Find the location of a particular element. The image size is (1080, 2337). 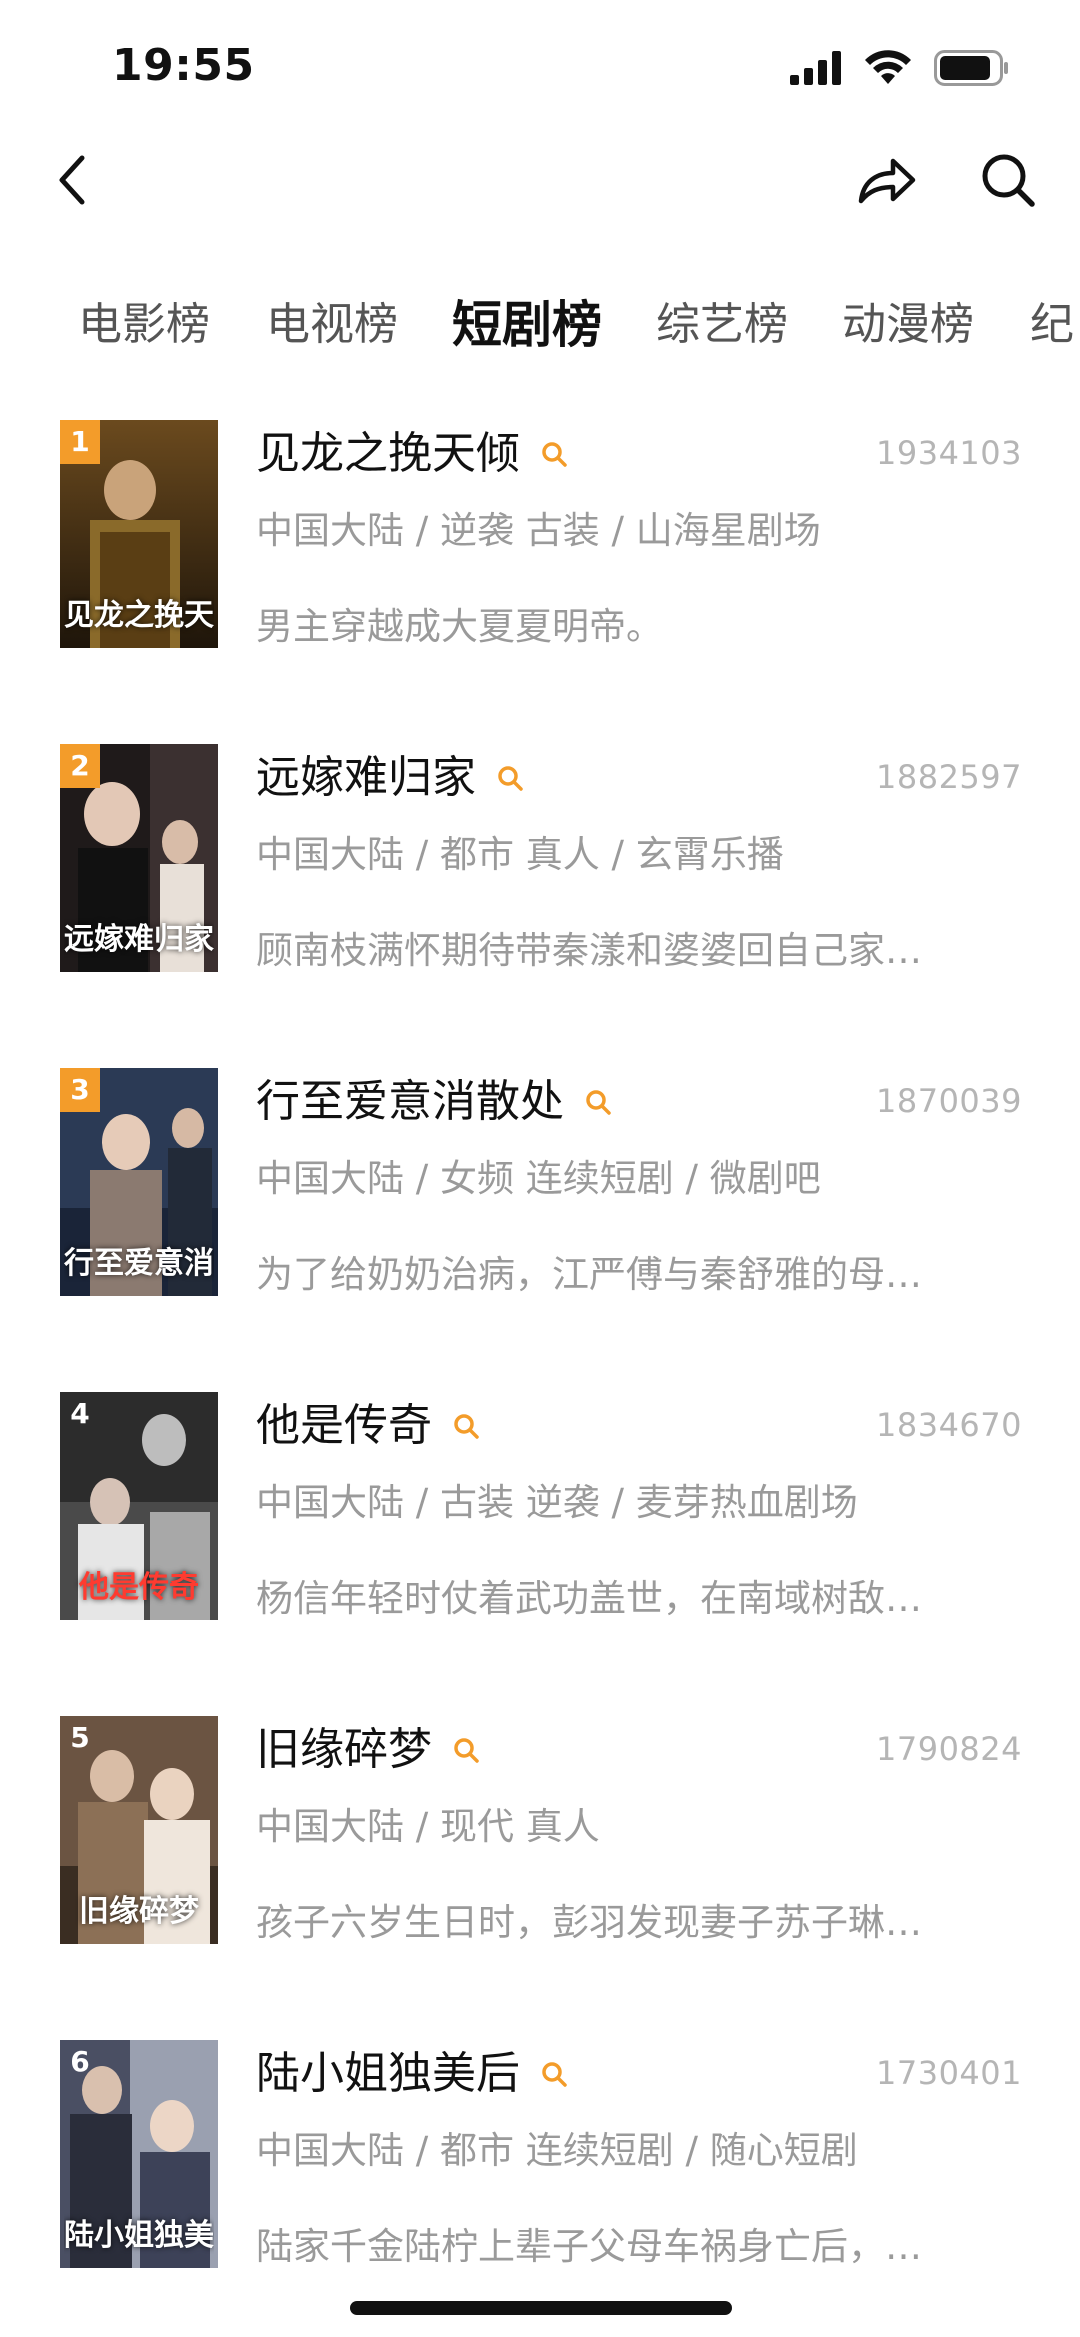

ranking-tabs: 电影榜 电视榜 短剧榜 综艺榜 动漫榜 纪 is located at coordinates (540, 325).